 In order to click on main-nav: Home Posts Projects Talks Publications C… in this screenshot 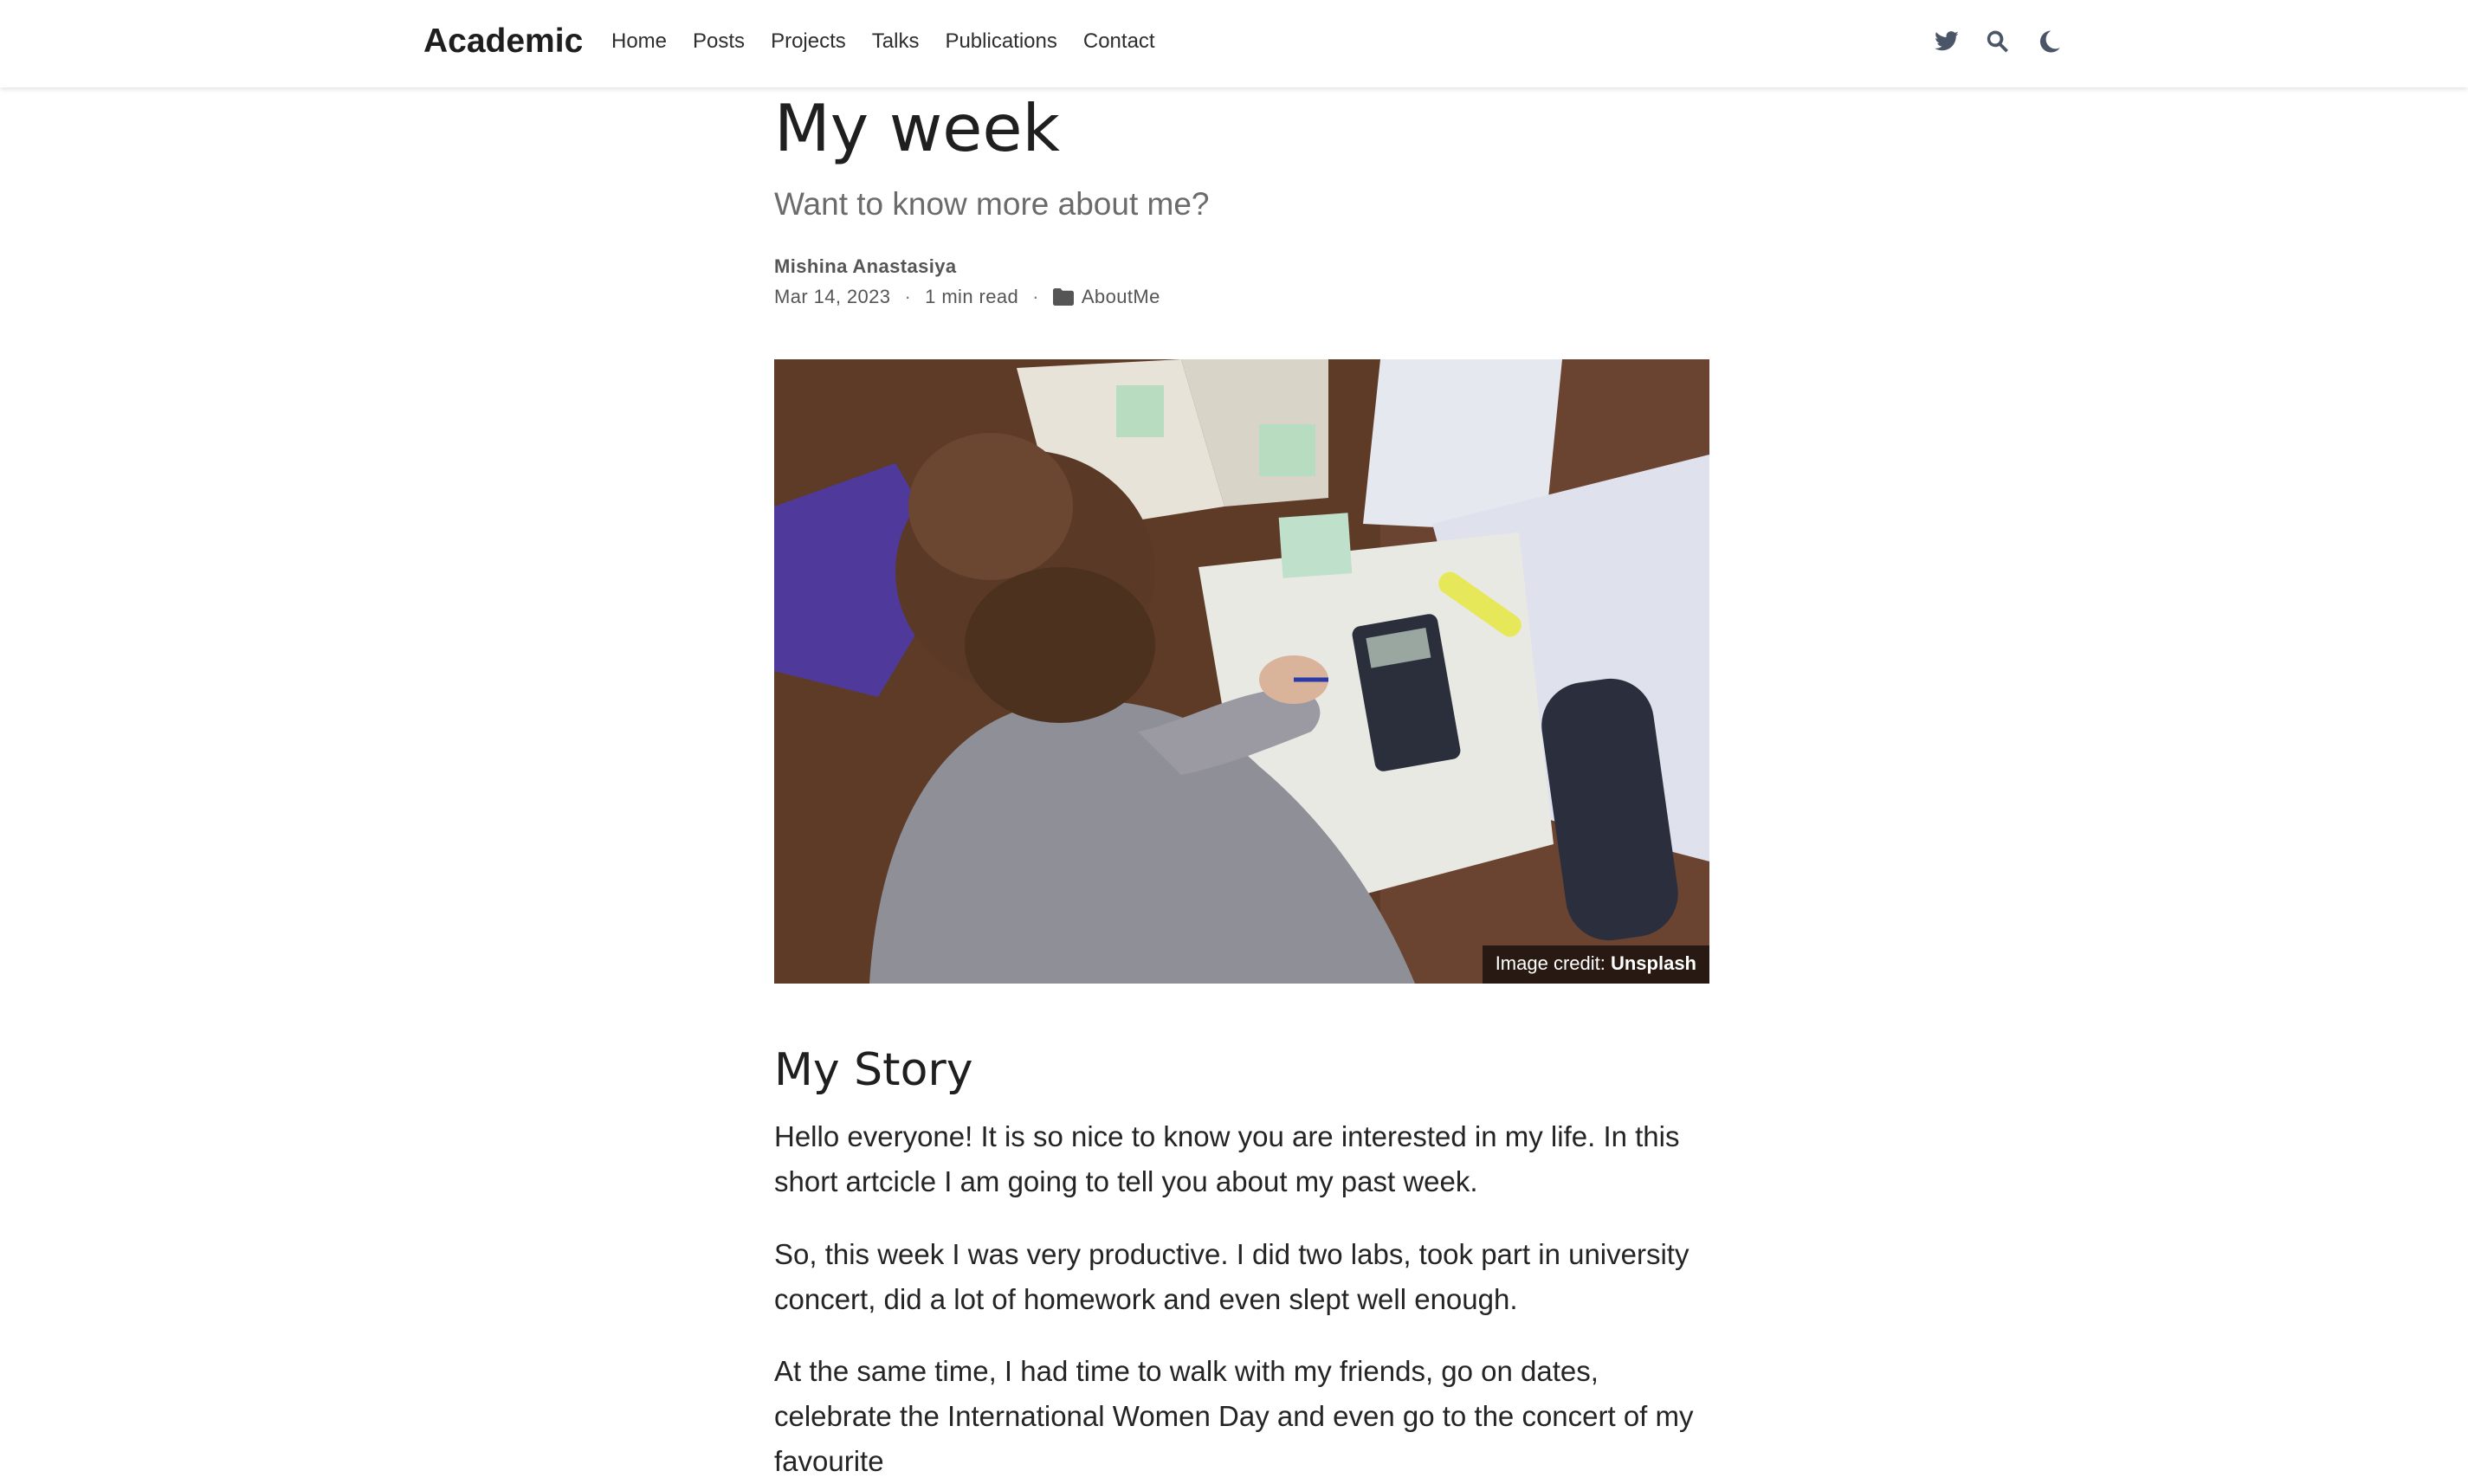, I will do `click(890, 41)`.